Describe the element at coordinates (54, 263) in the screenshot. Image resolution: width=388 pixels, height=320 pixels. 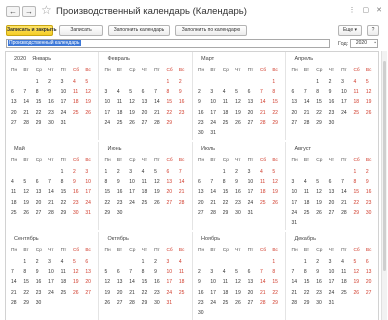
I see `day-cell: 3` at that location.